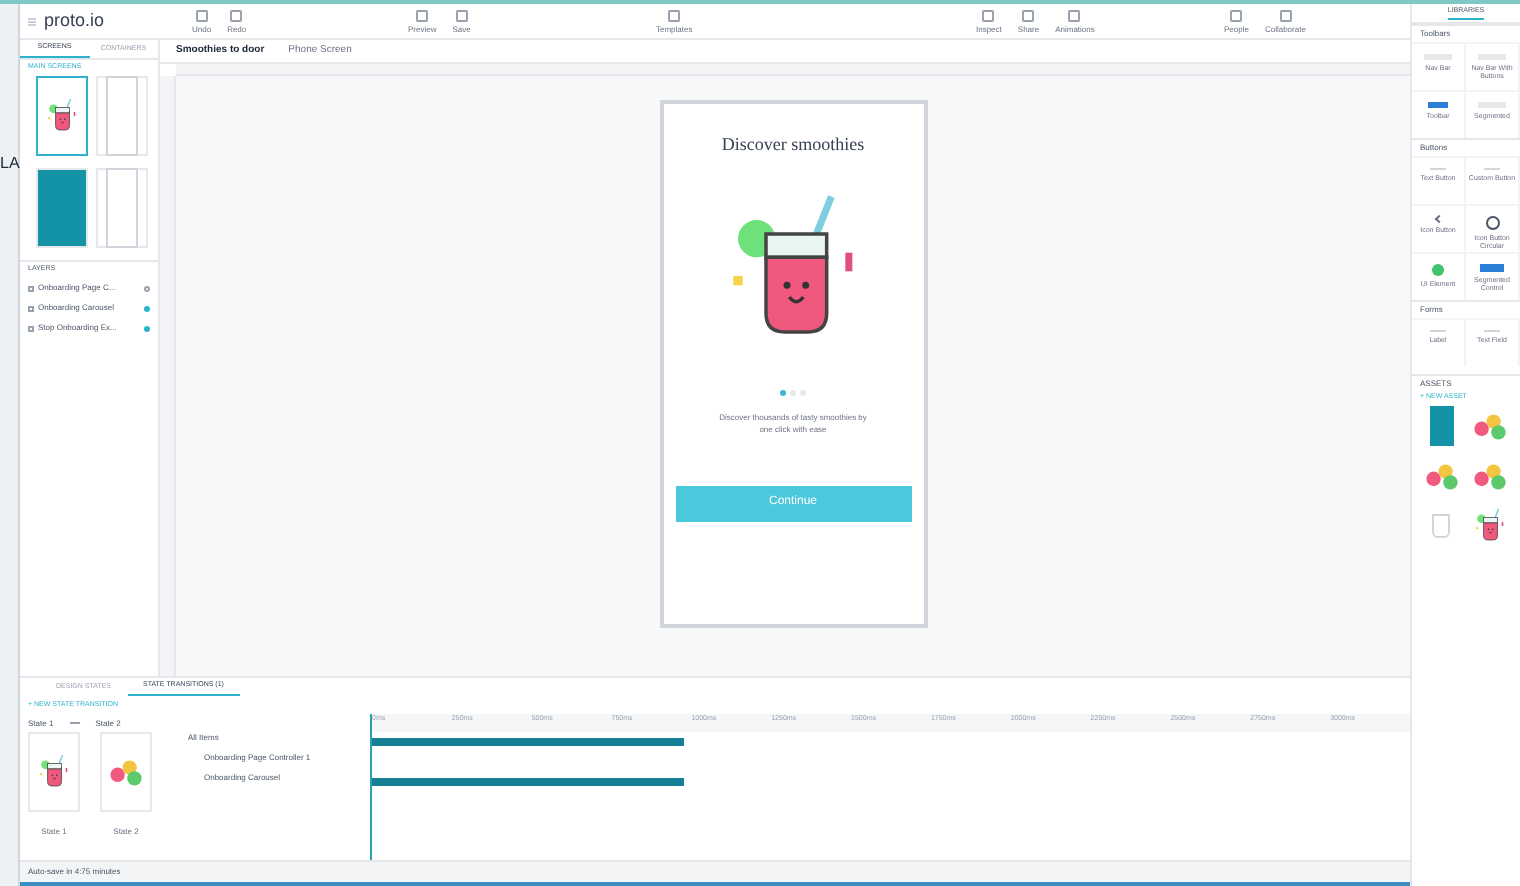  What do you see at coordinates (1490, 526) in the screenshot?
I see `smoothie-drawing` at bounding box center [1490, 526].